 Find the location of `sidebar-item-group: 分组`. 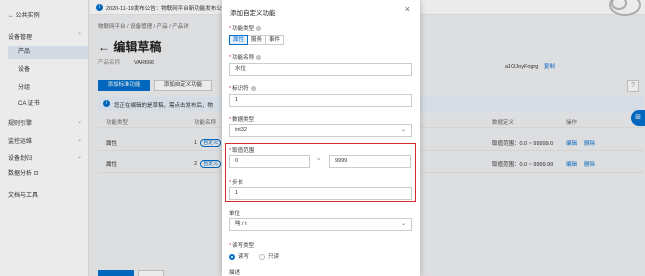

sidebar-item-group: 分组 is located at coordinates (48, 88).